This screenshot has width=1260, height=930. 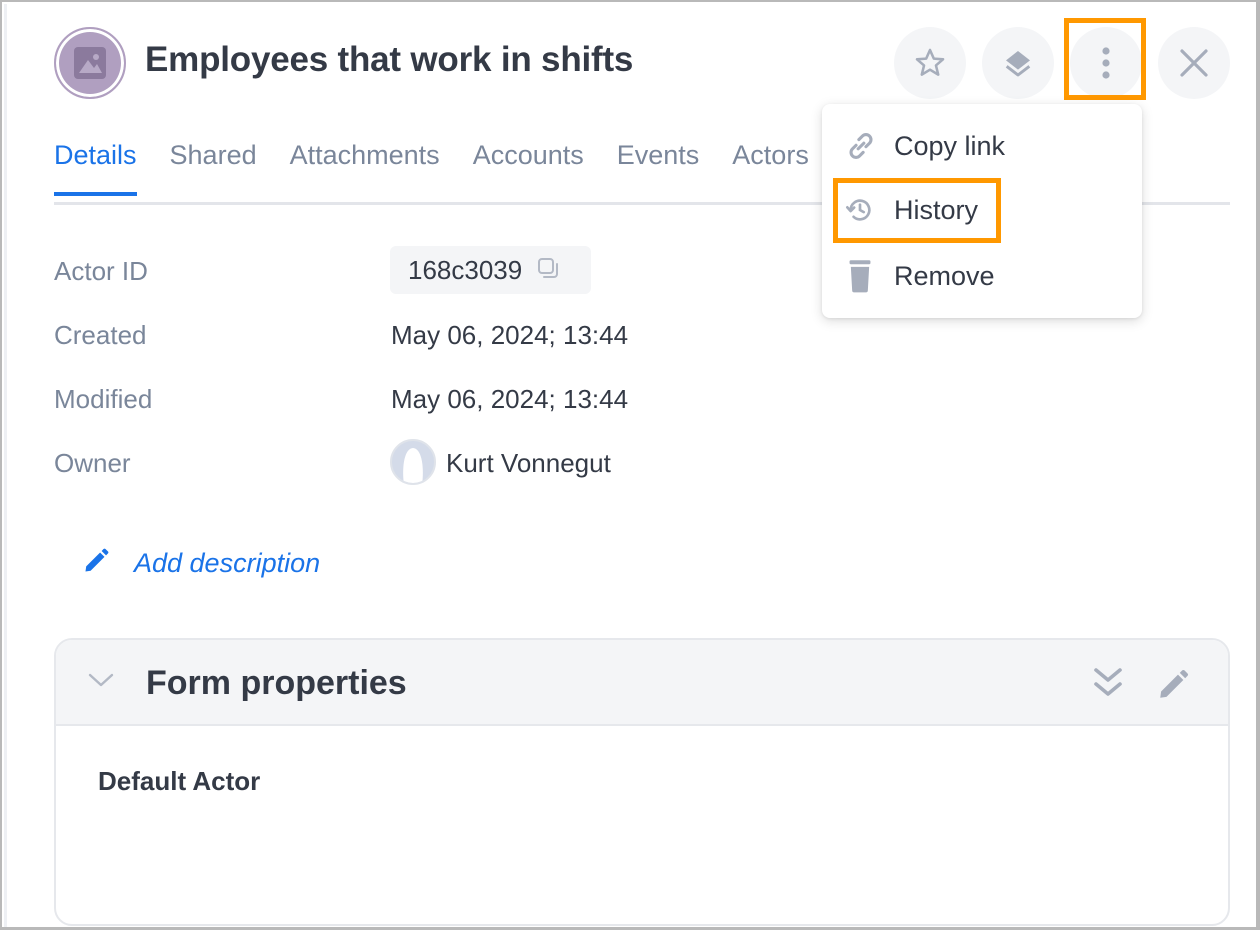 I want to click on default-actor-heading: Default Actor, so click(x=179, y=781).